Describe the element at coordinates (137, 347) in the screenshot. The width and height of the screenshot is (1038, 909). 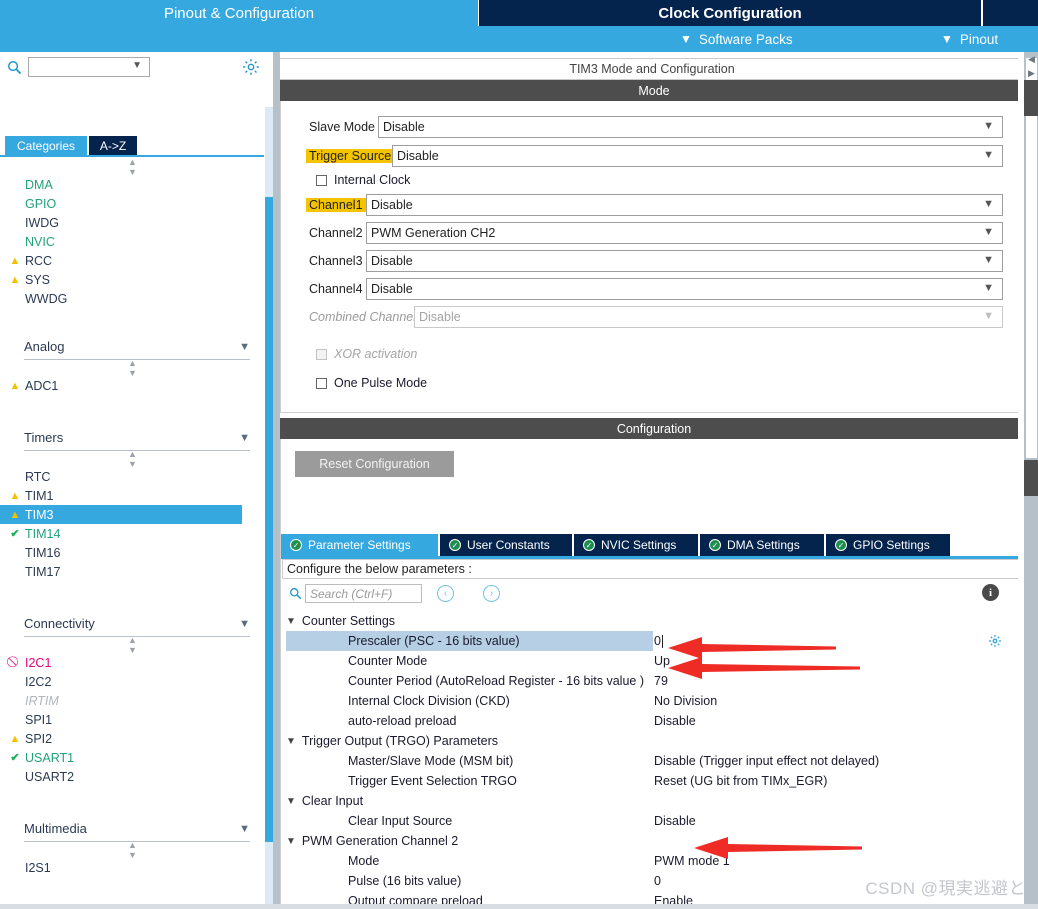
I see `sidebar-group-analog: Analog ▼` at that location.